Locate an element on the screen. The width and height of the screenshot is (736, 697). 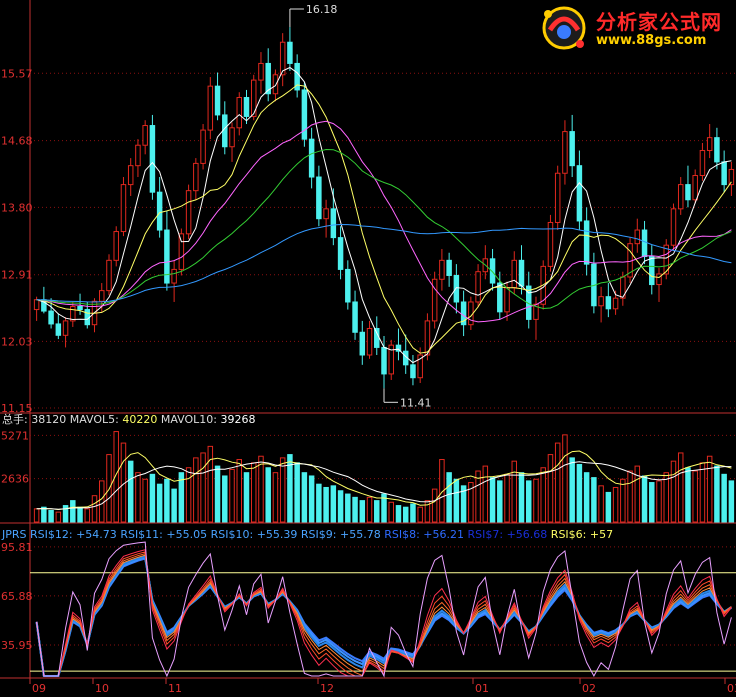
site-logo: 分析家公式网 www.88gs.com is located at coordinates (636, 29).